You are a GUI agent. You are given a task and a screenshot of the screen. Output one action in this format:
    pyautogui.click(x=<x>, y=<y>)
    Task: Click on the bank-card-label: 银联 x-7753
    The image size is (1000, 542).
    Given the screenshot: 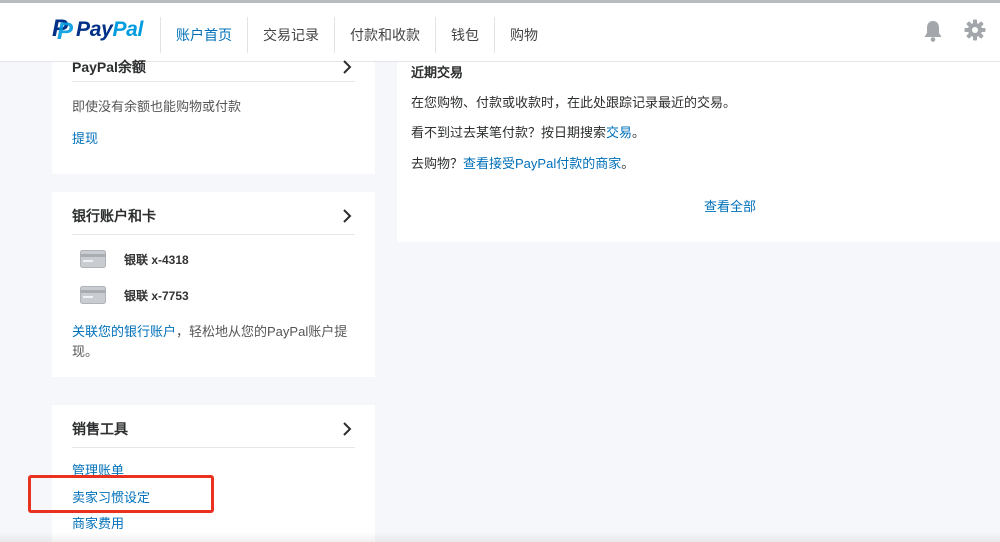 What is the action you would take?
    pyautogui.click(x=156, y=295)
    